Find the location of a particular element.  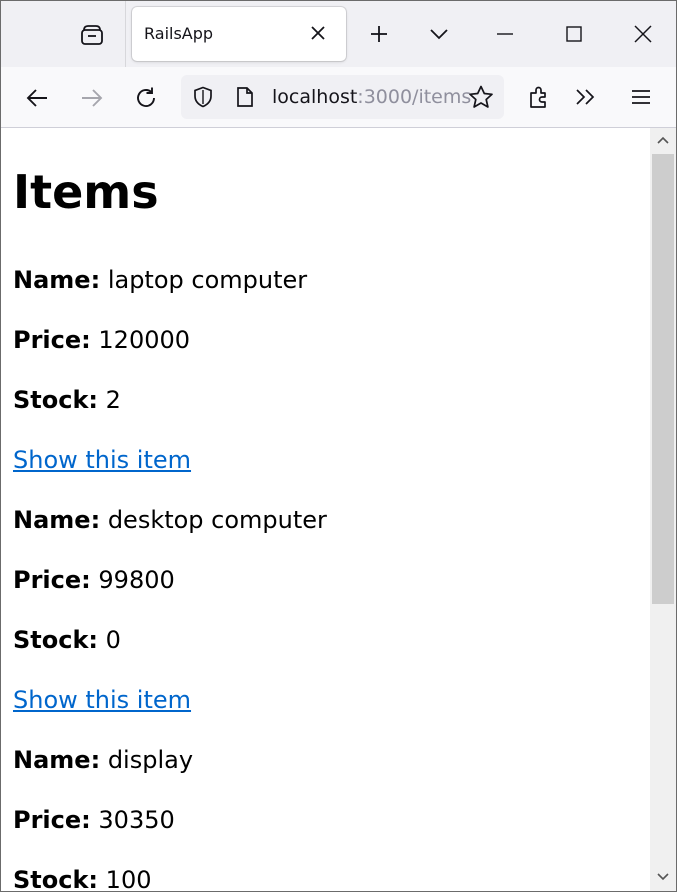

firefox-view-icon is located at coordinates (92, 35).